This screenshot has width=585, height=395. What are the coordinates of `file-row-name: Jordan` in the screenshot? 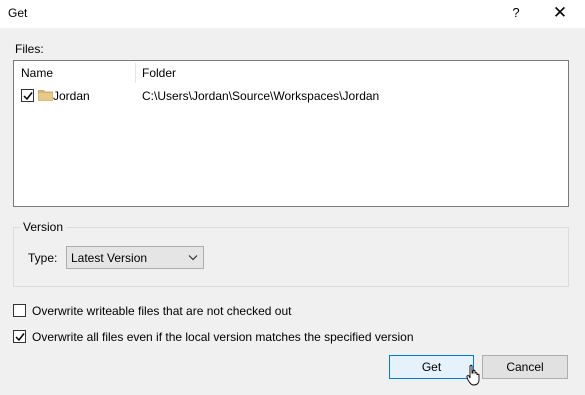 It's located at (71, 96).